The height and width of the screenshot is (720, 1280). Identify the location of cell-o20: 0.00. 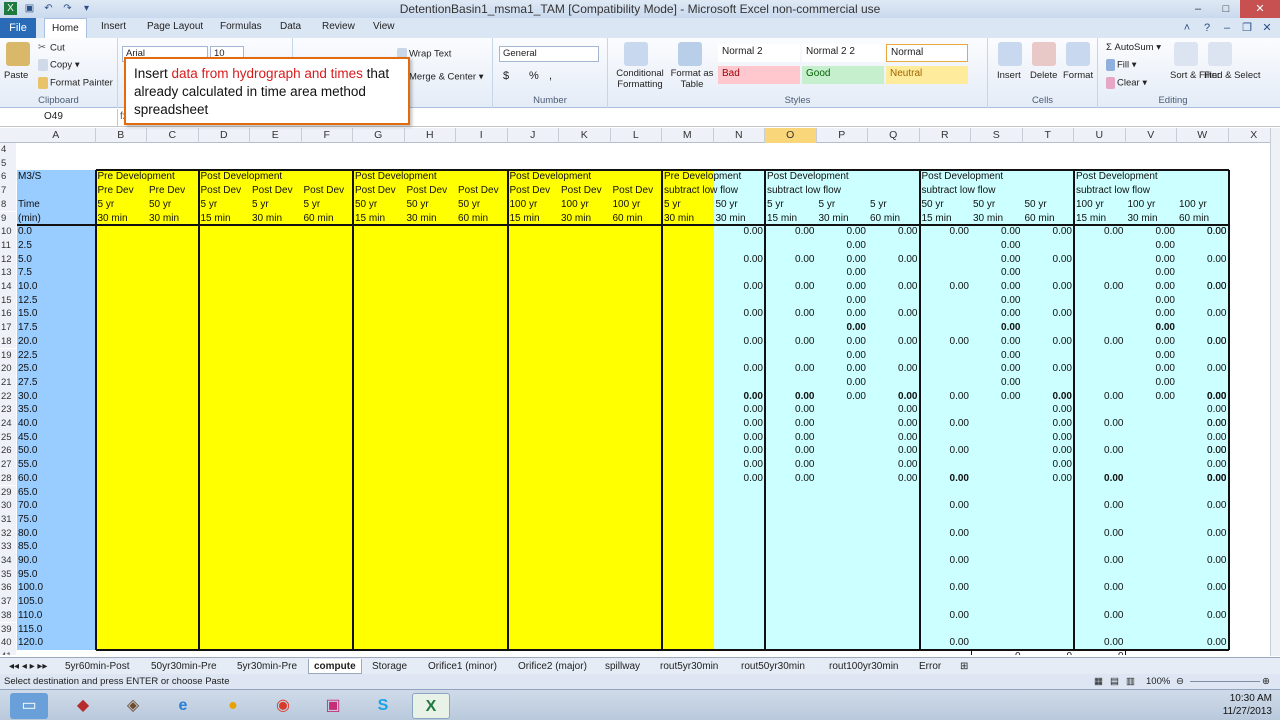
(790, 369).